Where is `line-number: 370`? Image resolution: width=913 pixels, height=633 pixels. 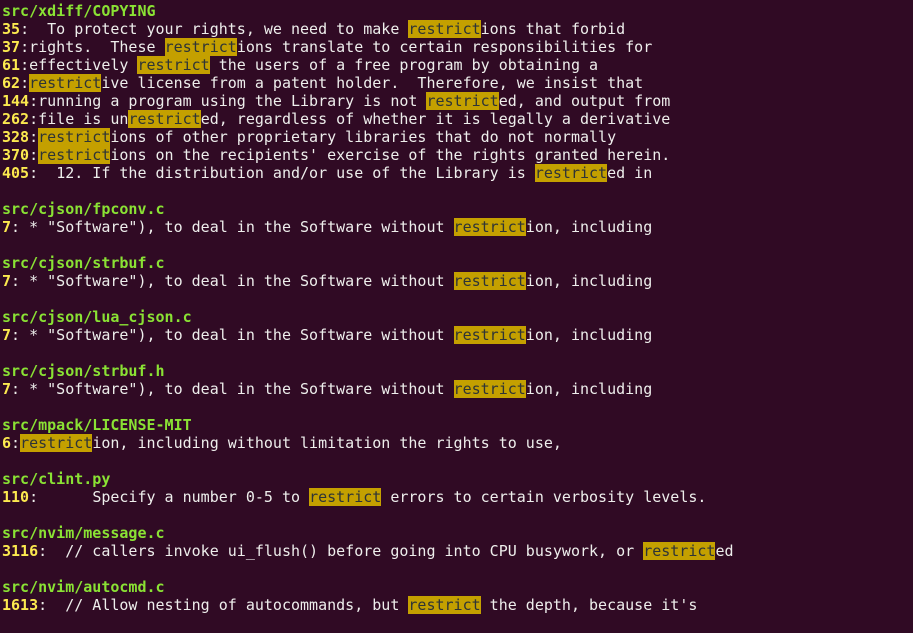 line-number: 370 is located at coordinates (16, 155).